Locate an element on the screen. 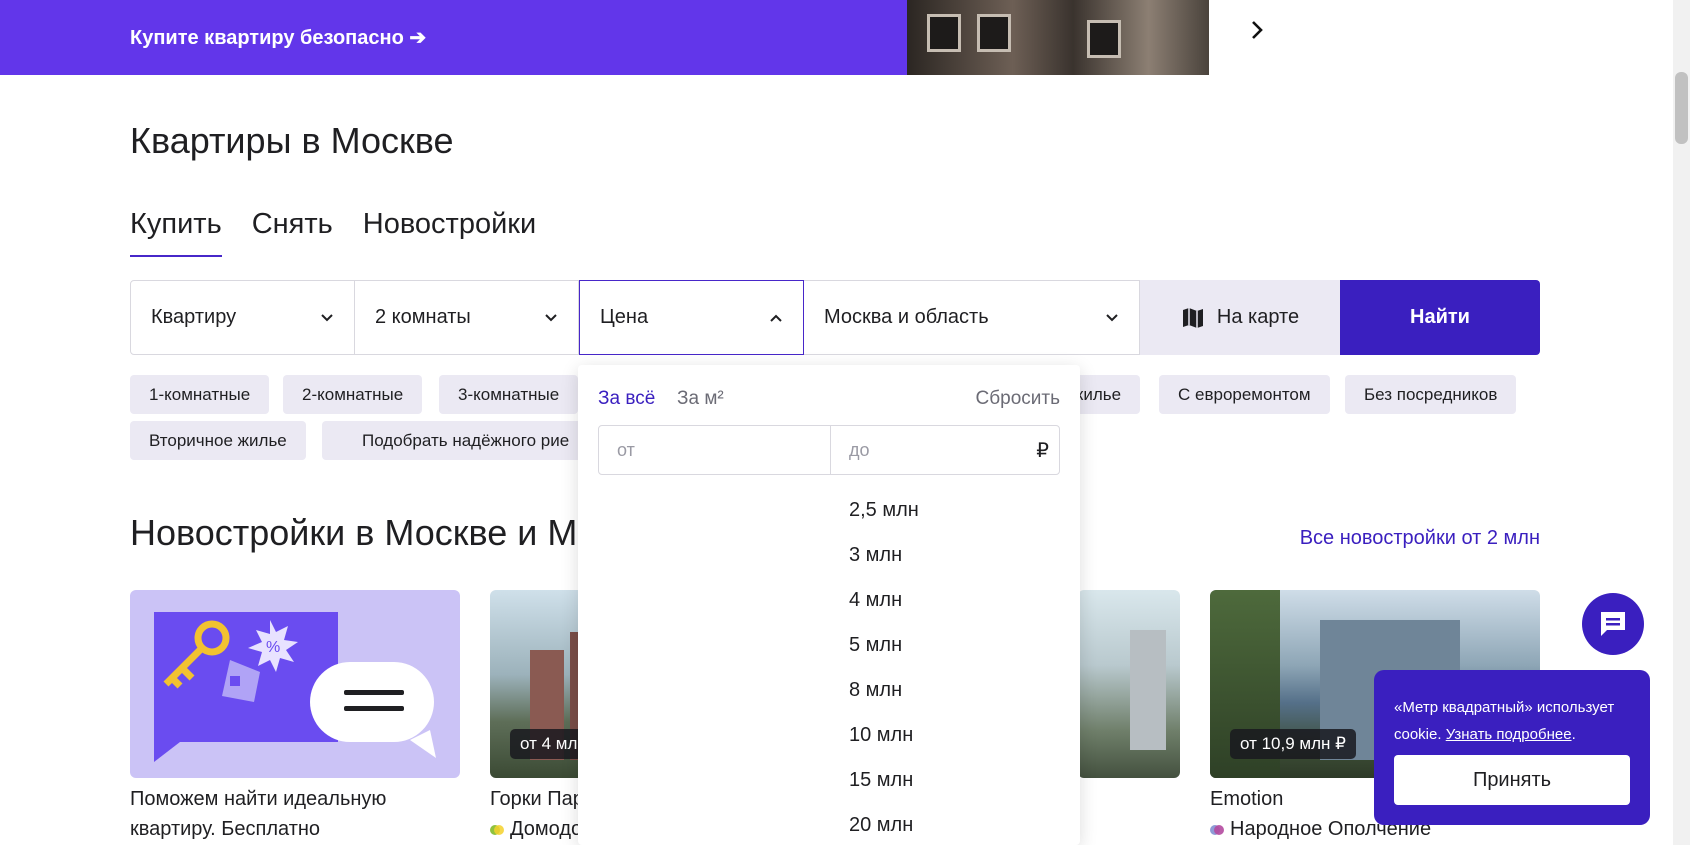  complex-card-metro: Домодо is located at coordinates (536, 829).